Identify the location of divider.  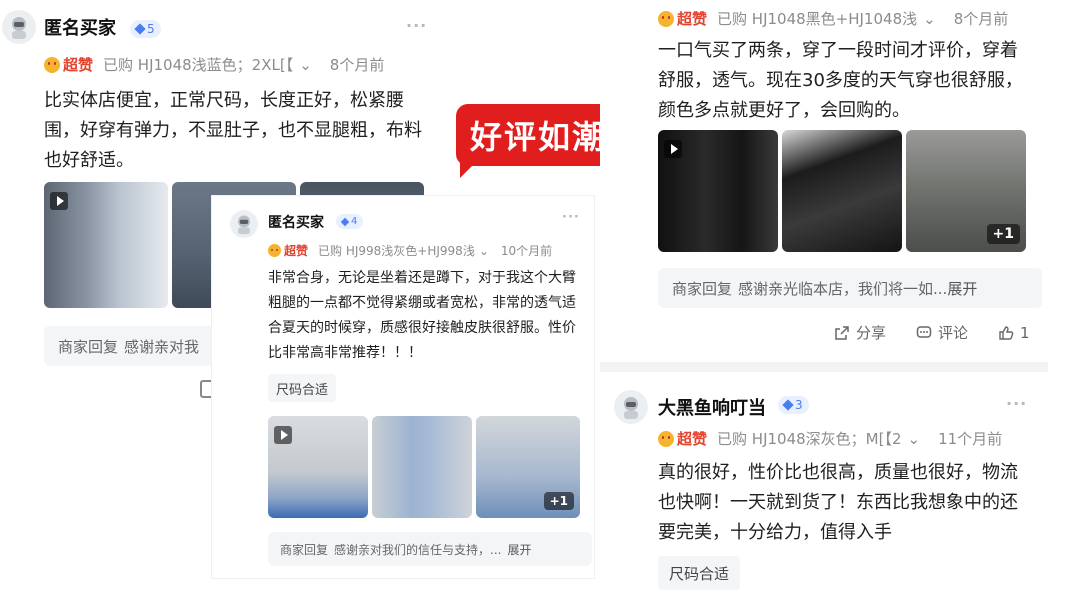
(824, 367).